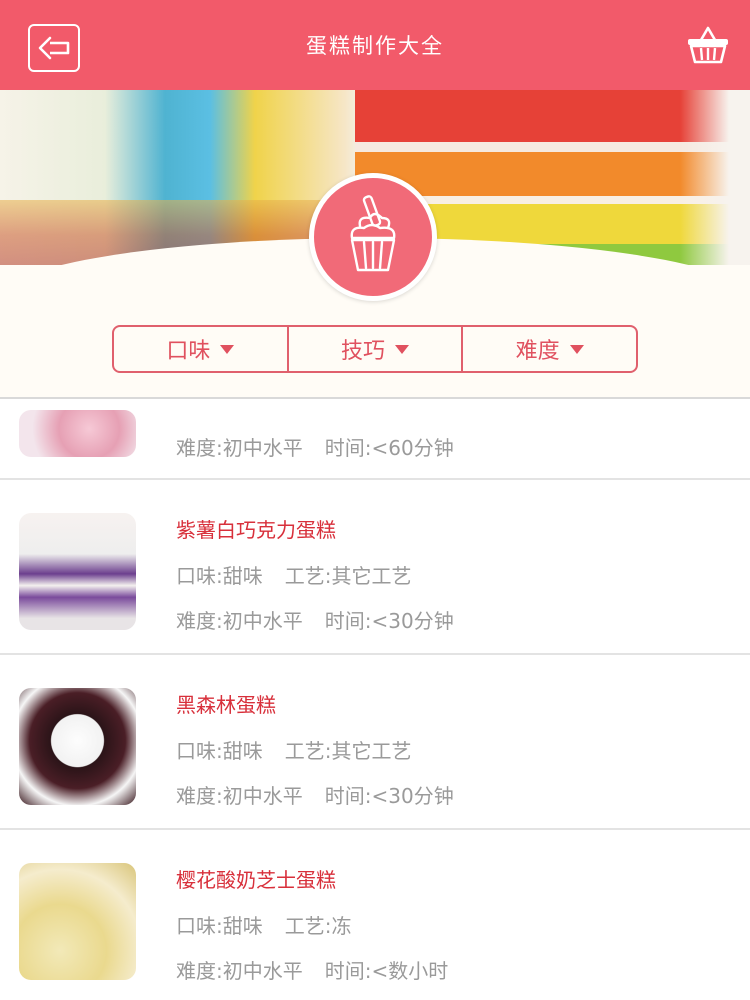 The height and width of the screenshot is (1000, 750). What do you see at coordinates (389, 448) in the screenshot?
I see `recipe-time: 时间:<60分钟` at bounding box center [389, 448].